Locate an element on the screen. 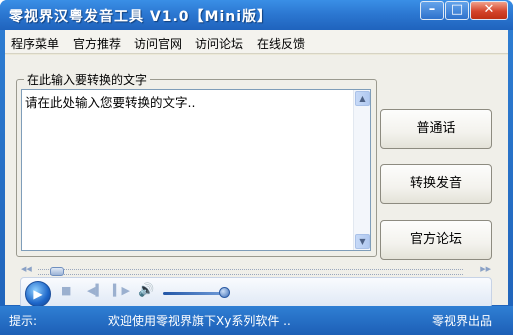 The image size is (513, 335). menu-program: 程序菜单 is located at coordinates (35, 43).